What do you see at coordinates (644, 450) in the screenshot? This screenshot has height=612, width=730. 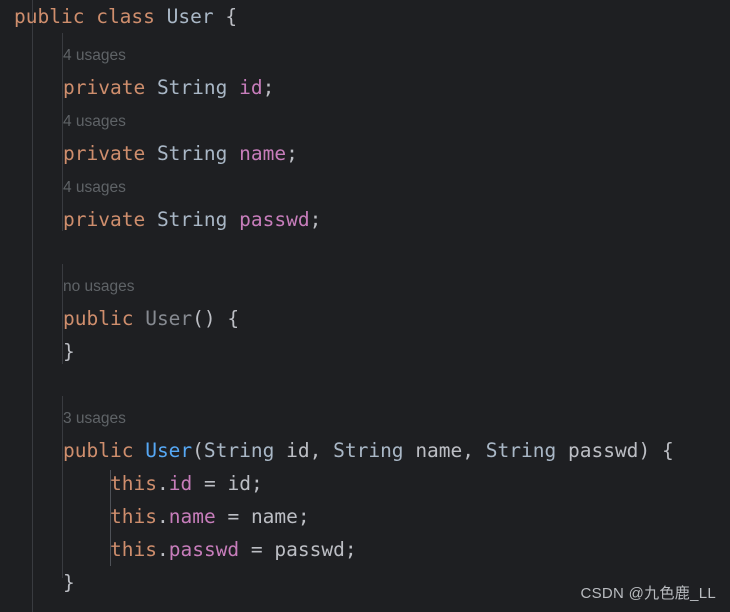 I see `paren-close: )` at bounding box center [644, 450].